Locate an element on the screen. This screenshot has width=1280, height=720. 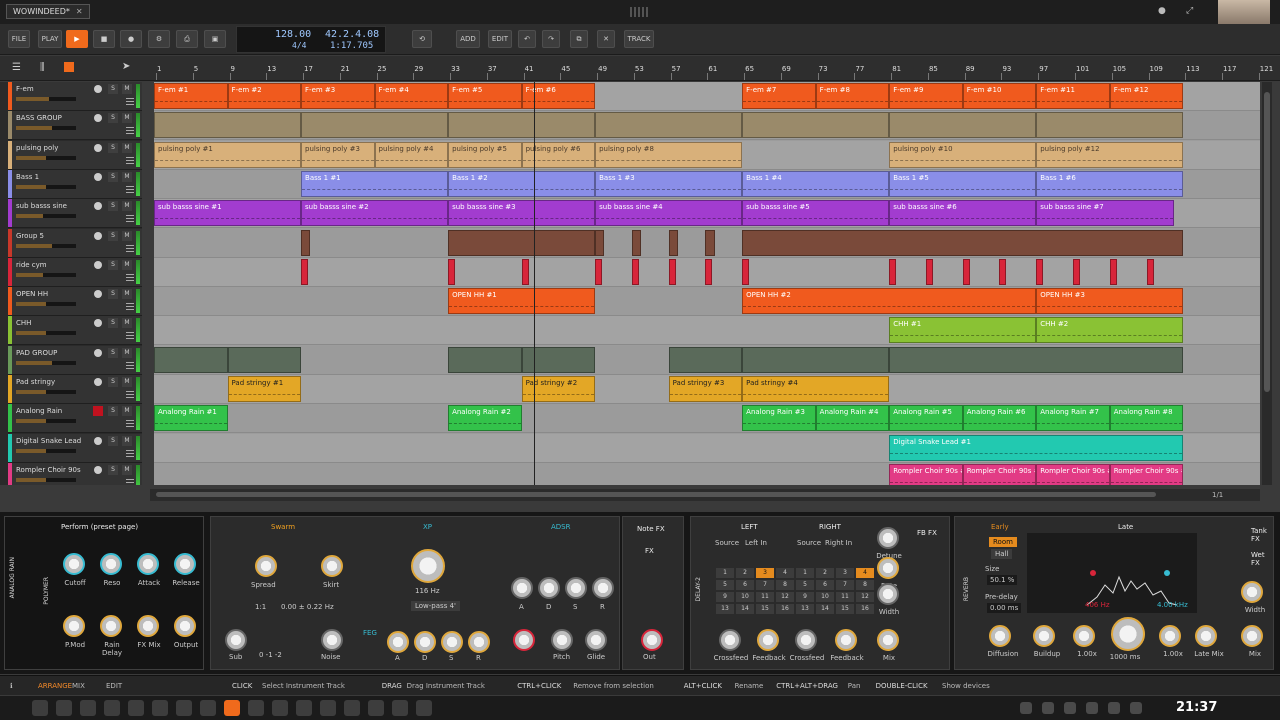
clip: sub basss sine #4 is located at coordinates (669, 213).